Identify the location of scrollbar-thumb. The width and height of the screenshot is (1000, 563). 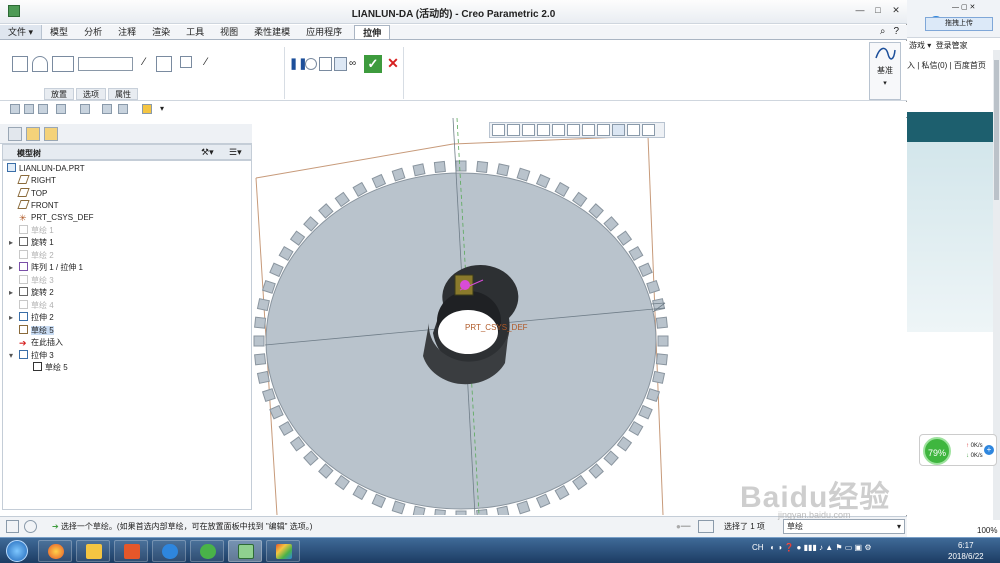
(996, 130).